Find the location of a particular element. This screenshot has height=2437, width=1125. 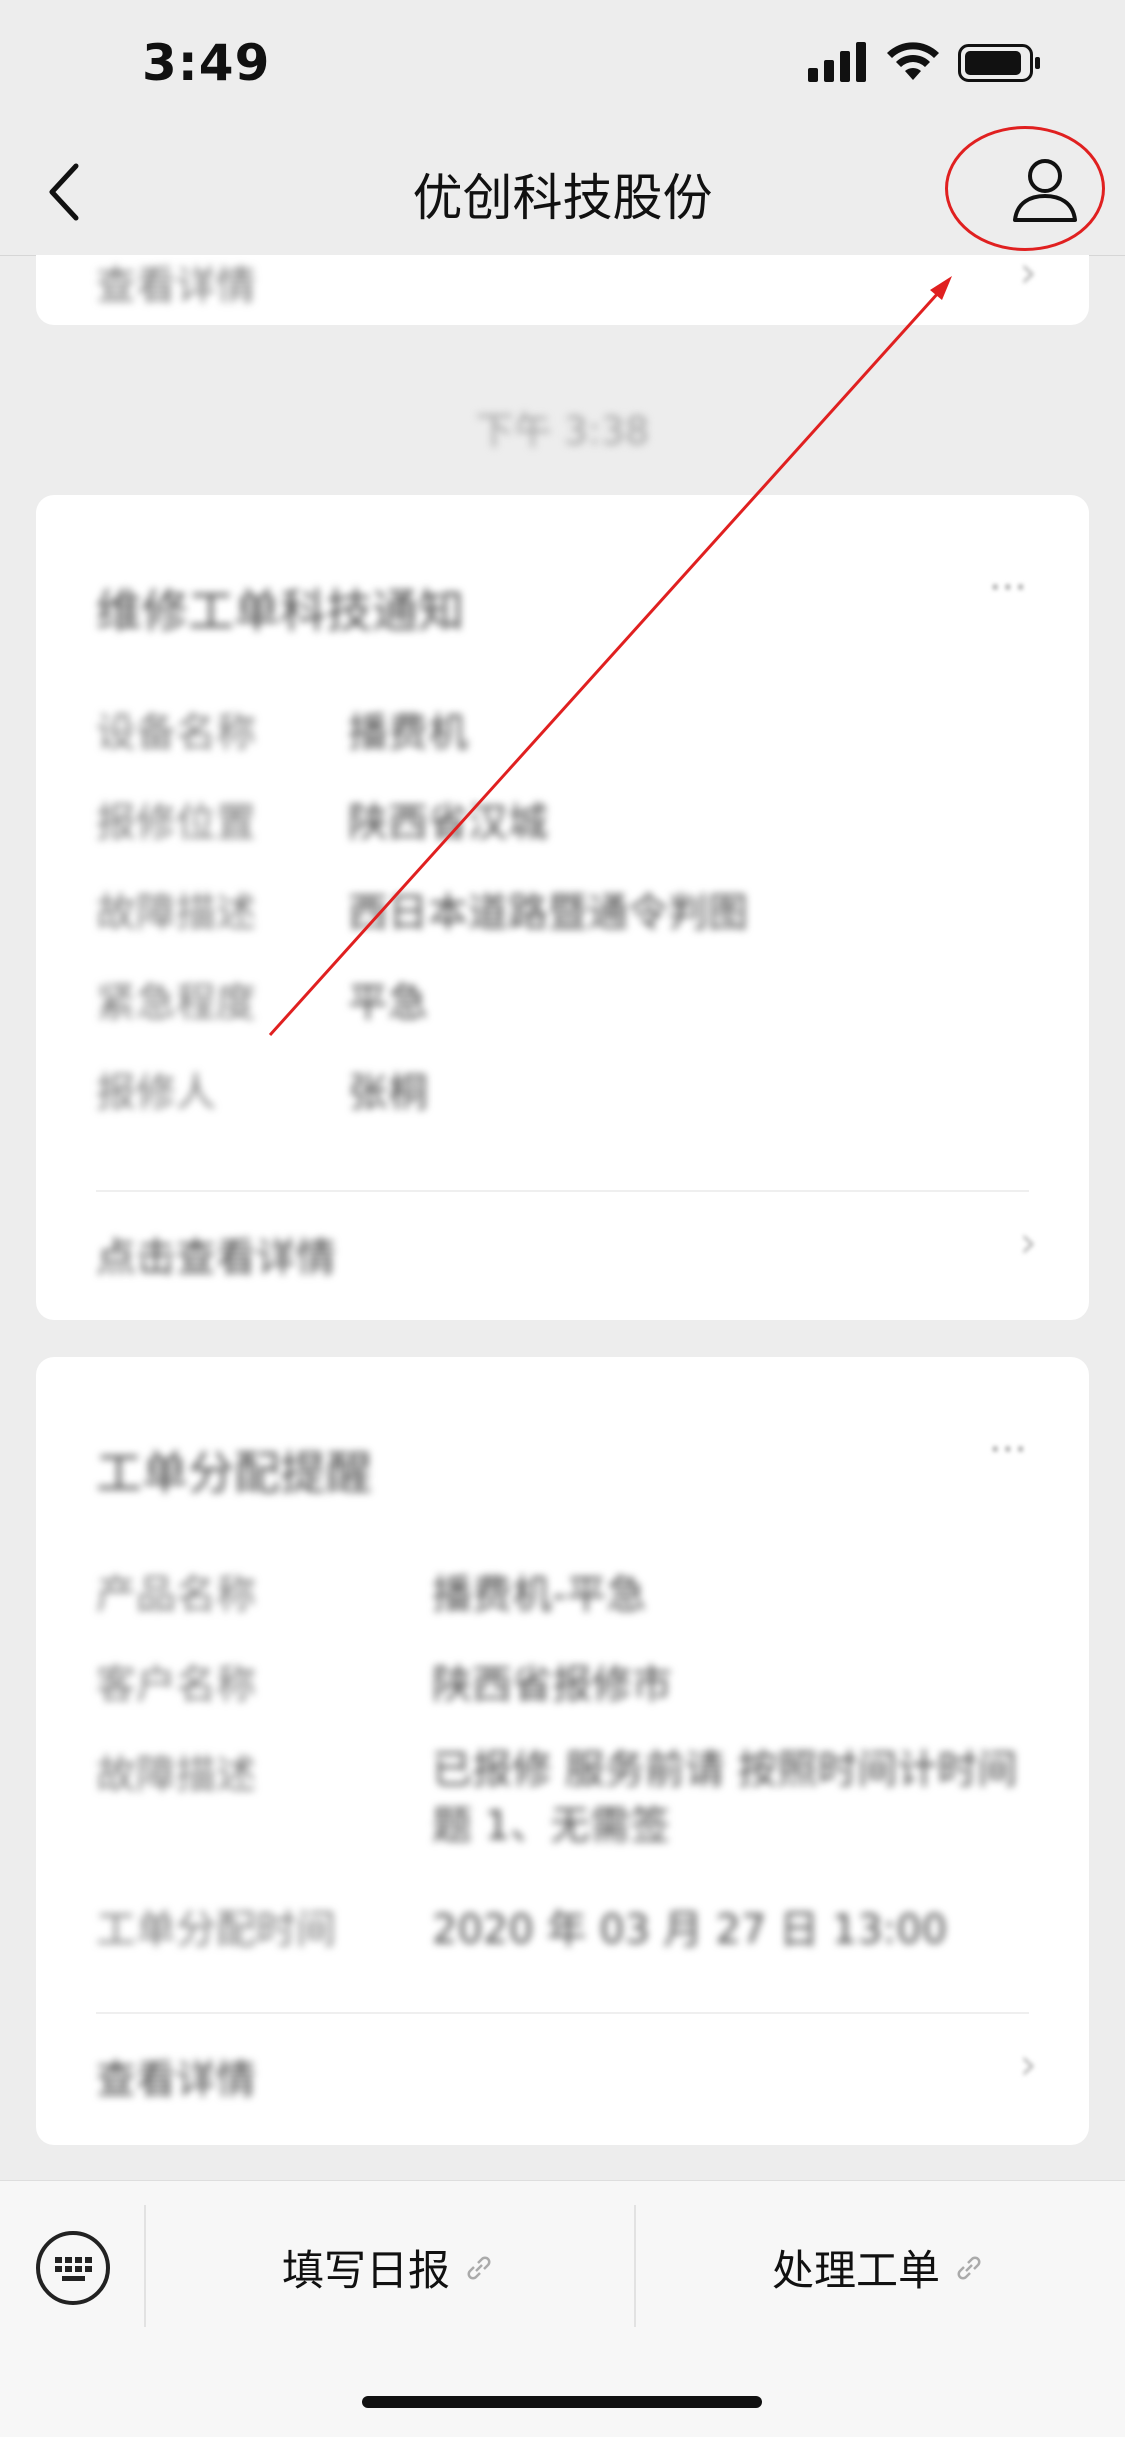

field-value: 张桐 is located at coordinates (388, 1093).